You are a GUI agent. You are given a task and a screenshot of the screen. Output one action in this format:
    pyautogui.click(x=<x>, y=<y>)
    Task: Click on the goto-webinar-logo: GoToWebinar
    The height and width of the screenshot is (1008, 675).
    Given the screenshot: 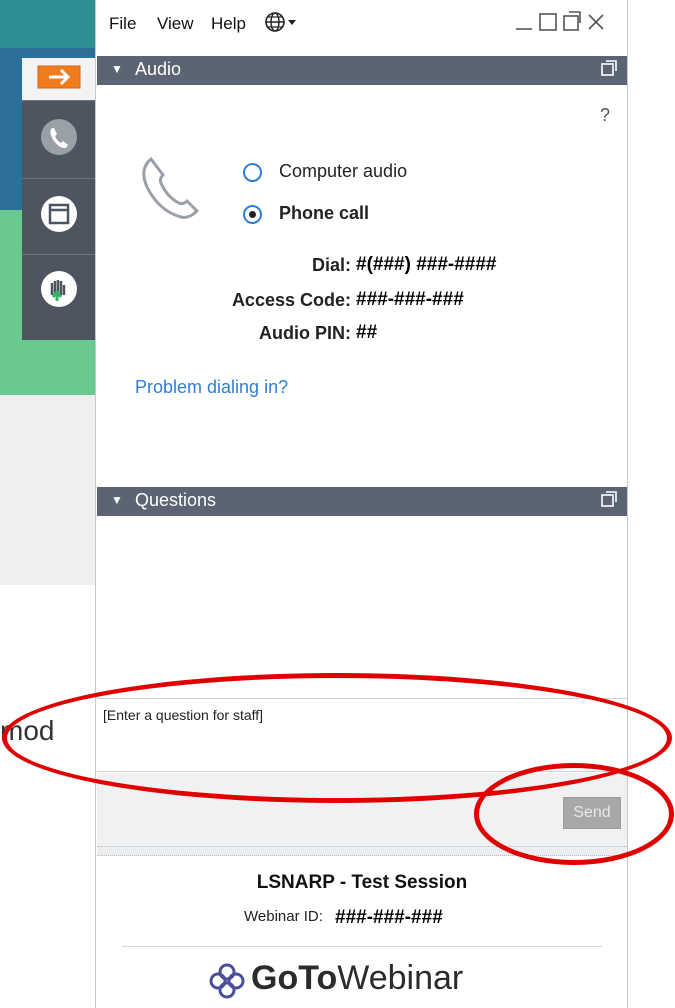 What is the action you would take?
    pyautogui.click(x=357, y=978)
    